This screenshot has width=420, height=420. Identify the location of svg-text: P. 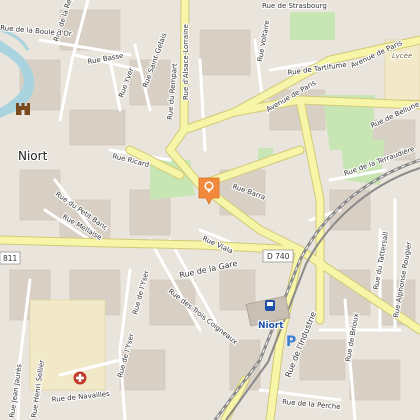
(291, 342).